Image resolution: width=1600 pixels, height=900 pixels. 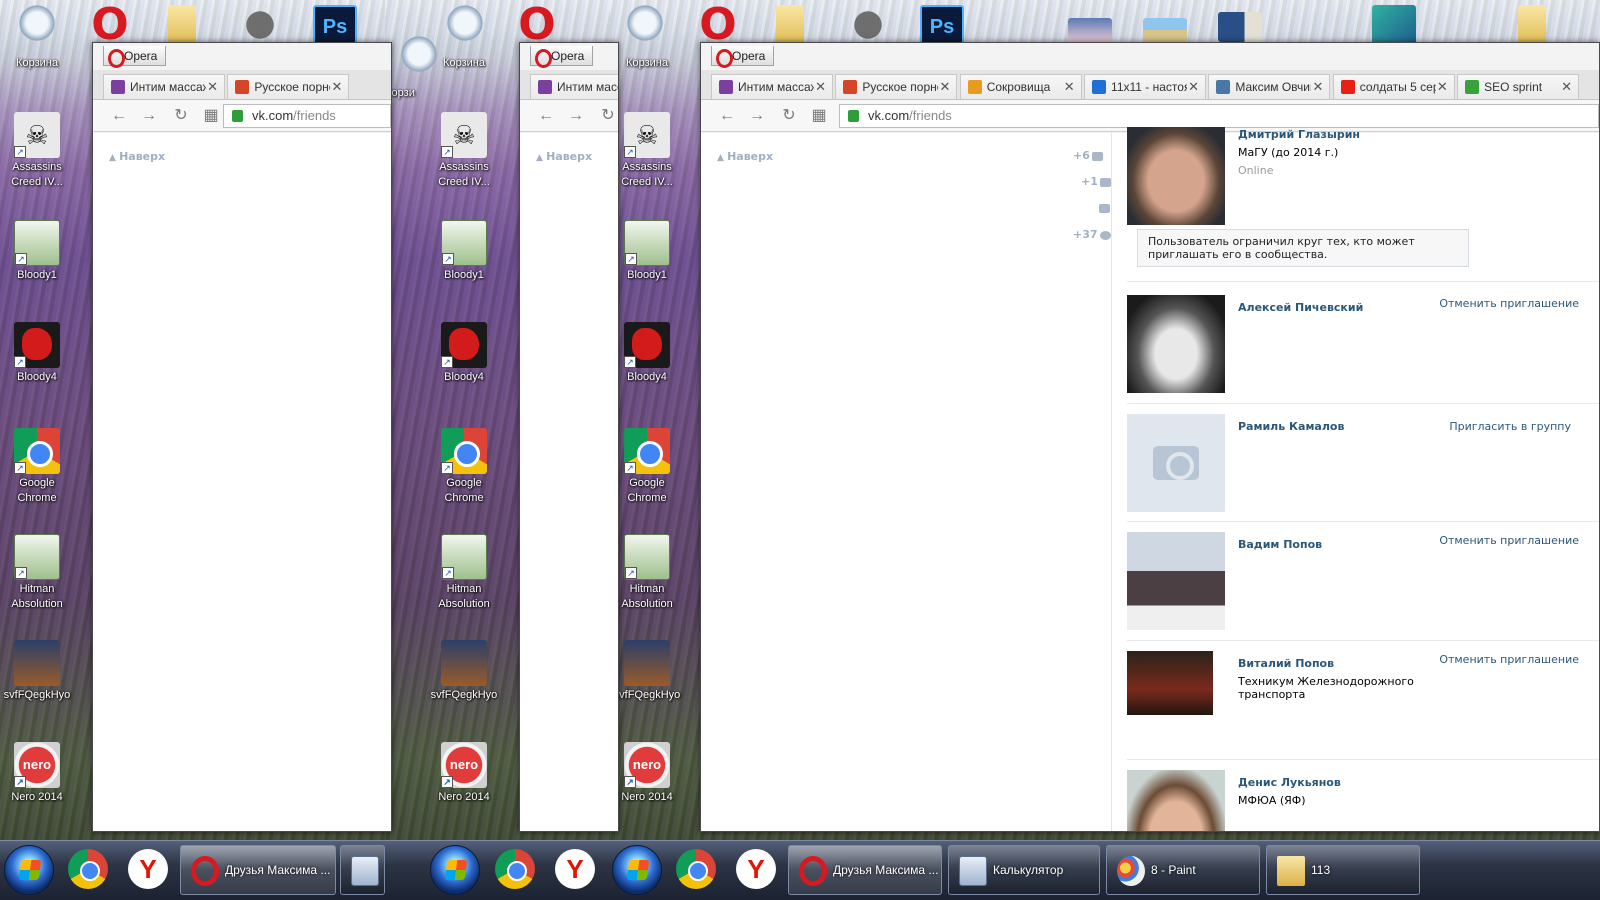 What do you see at coordinates (1165, 30) in the screenshot?
I see `image-desktop-icon` at bounding box center [1165, 30].